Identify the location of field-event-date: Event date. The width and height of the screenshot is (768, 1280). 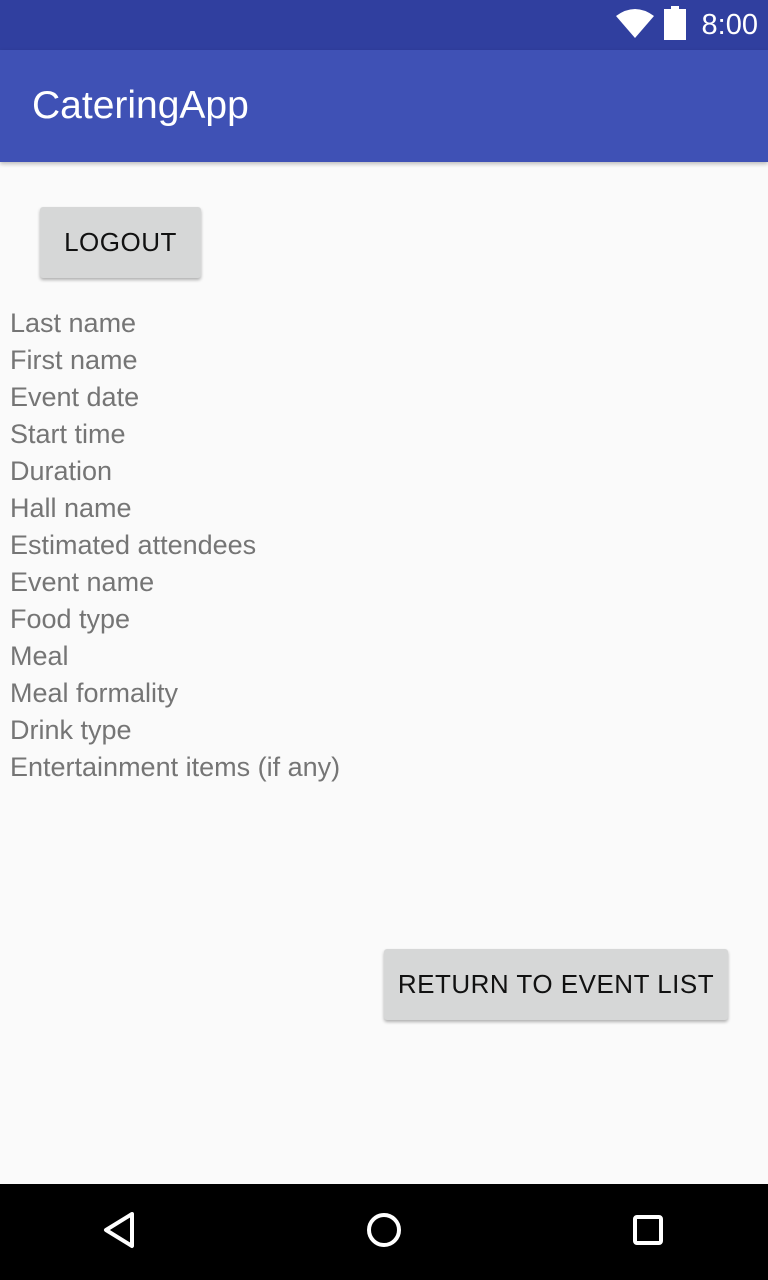
(75, 397).